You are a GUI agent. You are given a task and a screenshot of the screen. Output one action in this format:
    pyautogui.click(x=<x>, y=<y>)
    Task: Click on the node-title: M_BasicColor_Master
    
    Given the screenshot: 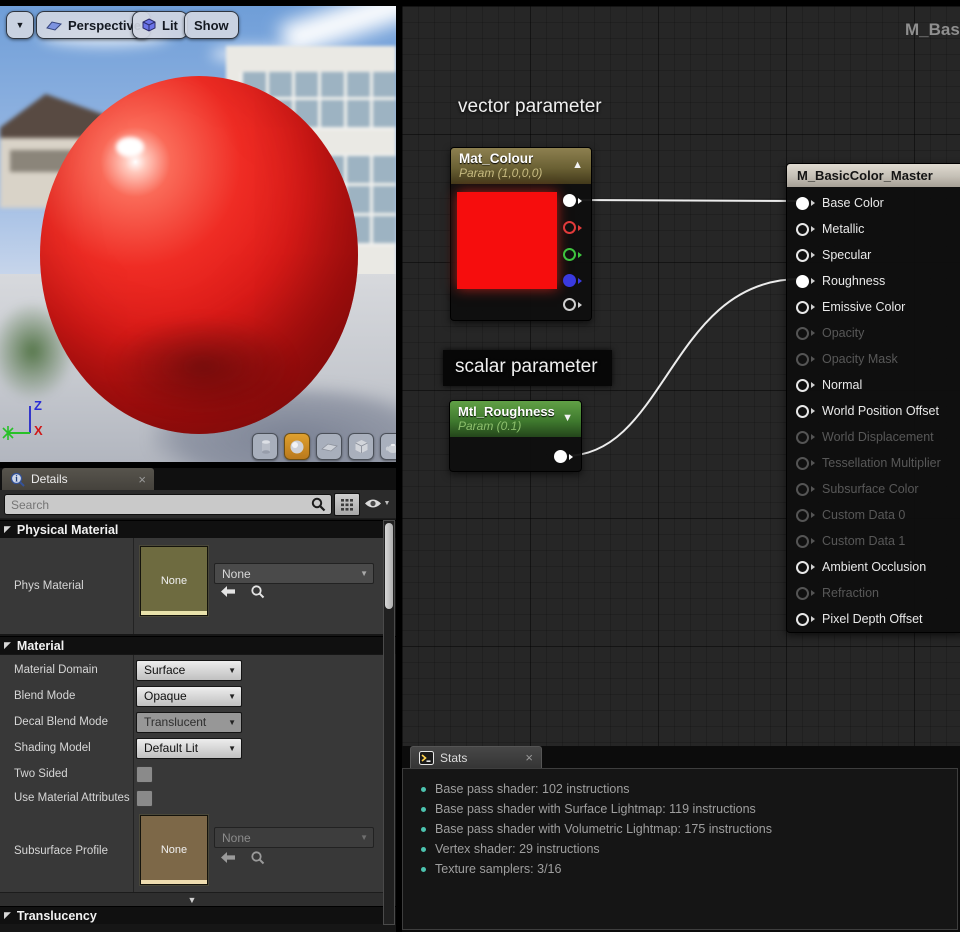 What is the action you would take?
    pyautogui.click(x=873, y=175)
    